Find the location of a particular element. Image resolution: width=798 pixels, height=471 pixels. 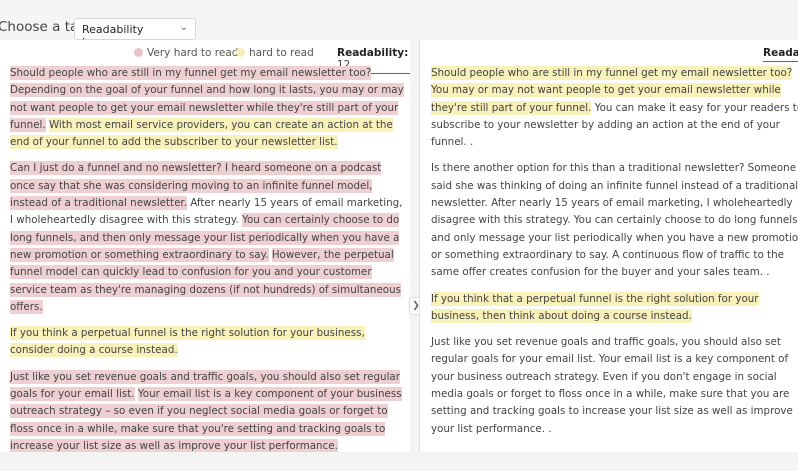

readability-label-right: Readab is located at coordinates (780, 53).